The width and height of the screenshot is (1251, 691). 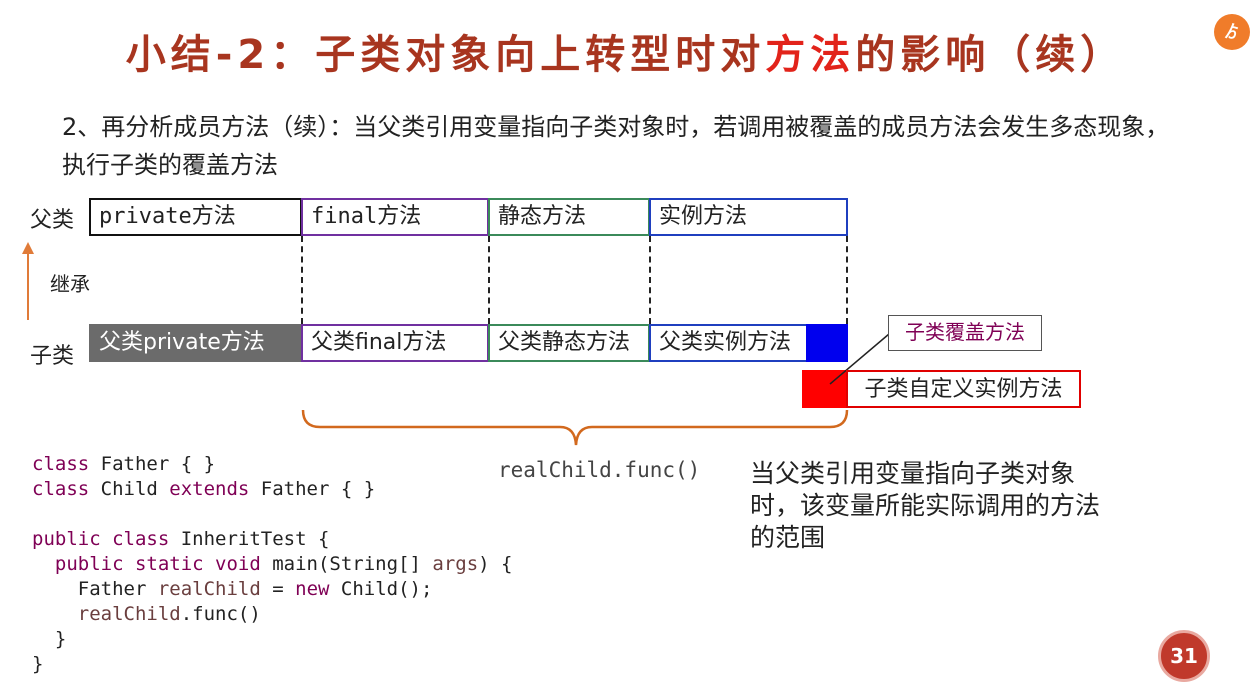 I want to click on code-line-4: public class InheritTest {, so click(x=272, y=539).